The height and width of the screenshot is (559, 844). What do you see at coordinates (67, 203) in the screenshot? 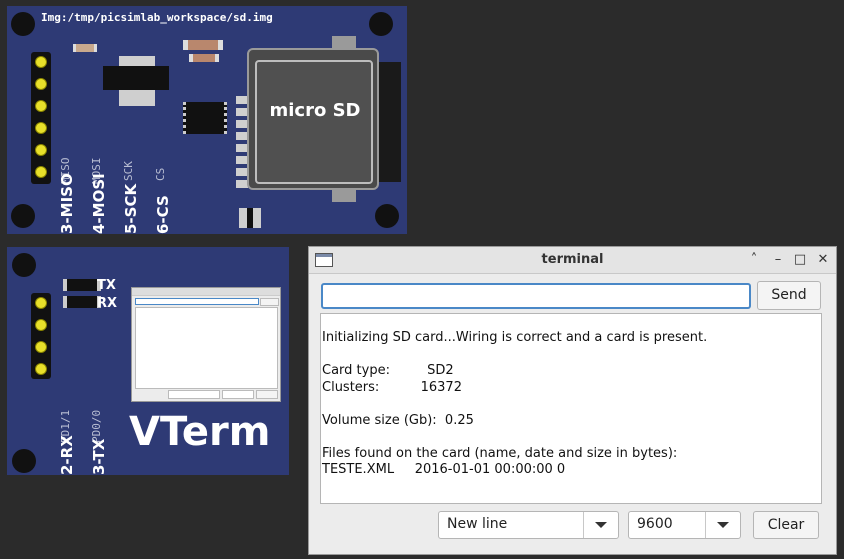
I see `pin-label-3-miso: 3-MISO` at bounding box center [67, 203].